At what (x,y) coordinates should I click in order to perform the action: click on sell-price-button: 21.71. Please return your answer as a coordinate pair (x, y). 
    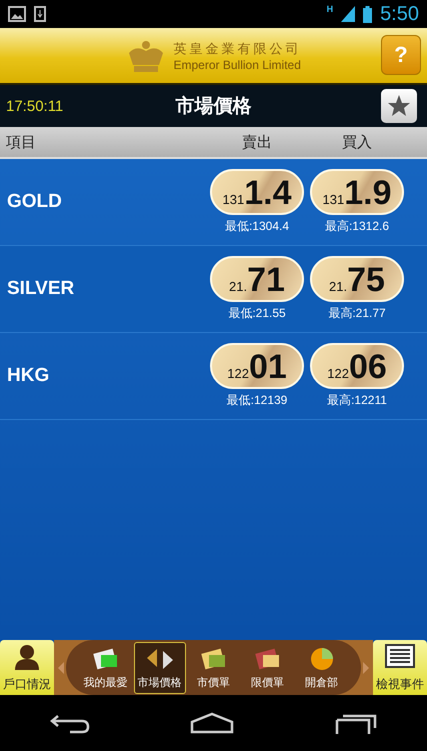
    Looking at the image, I should click on (257, 279).